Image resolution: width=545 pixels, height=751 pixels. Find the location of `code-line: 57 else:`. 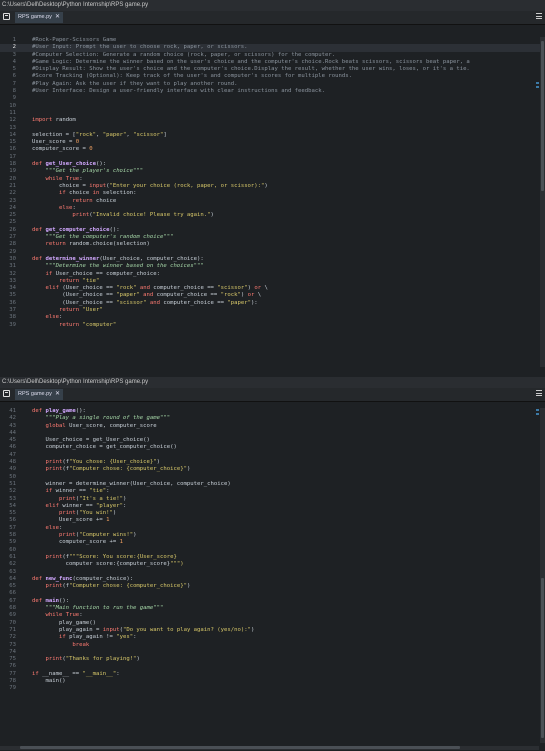

code-line: 57 else: is located at coordinates (272, 528).